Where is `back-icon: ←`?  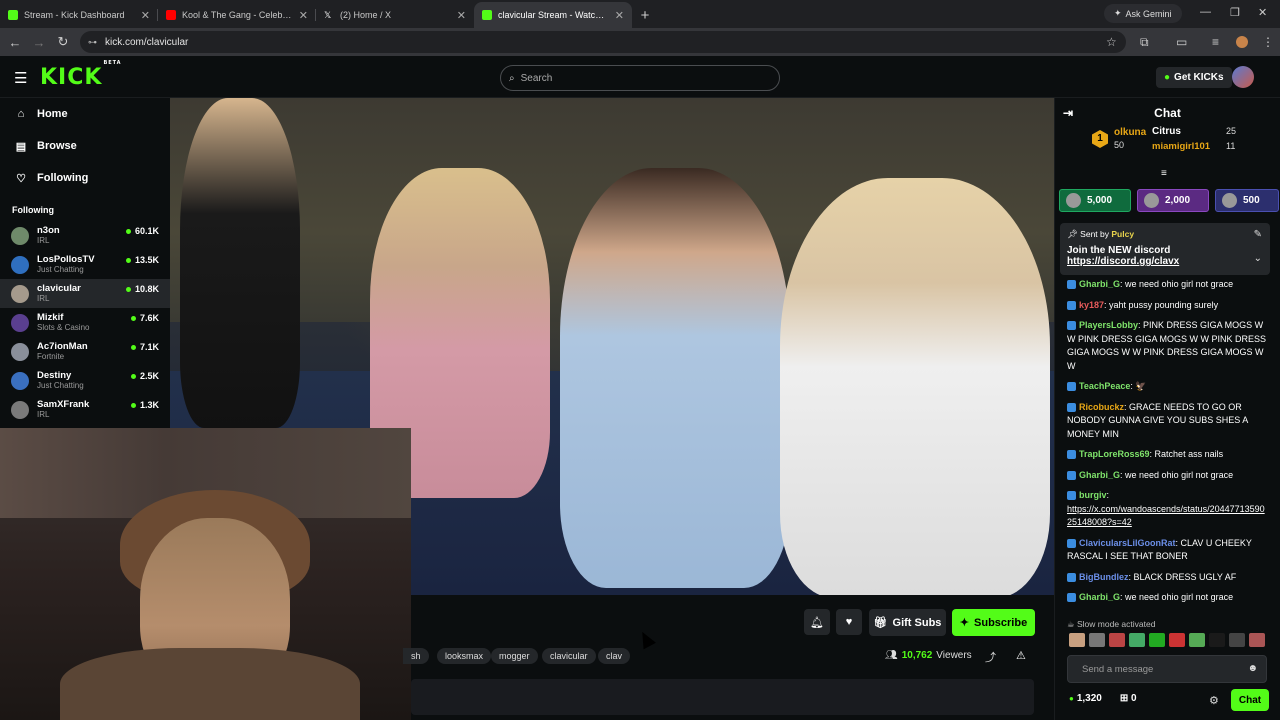
back-icon: ← is located at coordinates (15, 42).